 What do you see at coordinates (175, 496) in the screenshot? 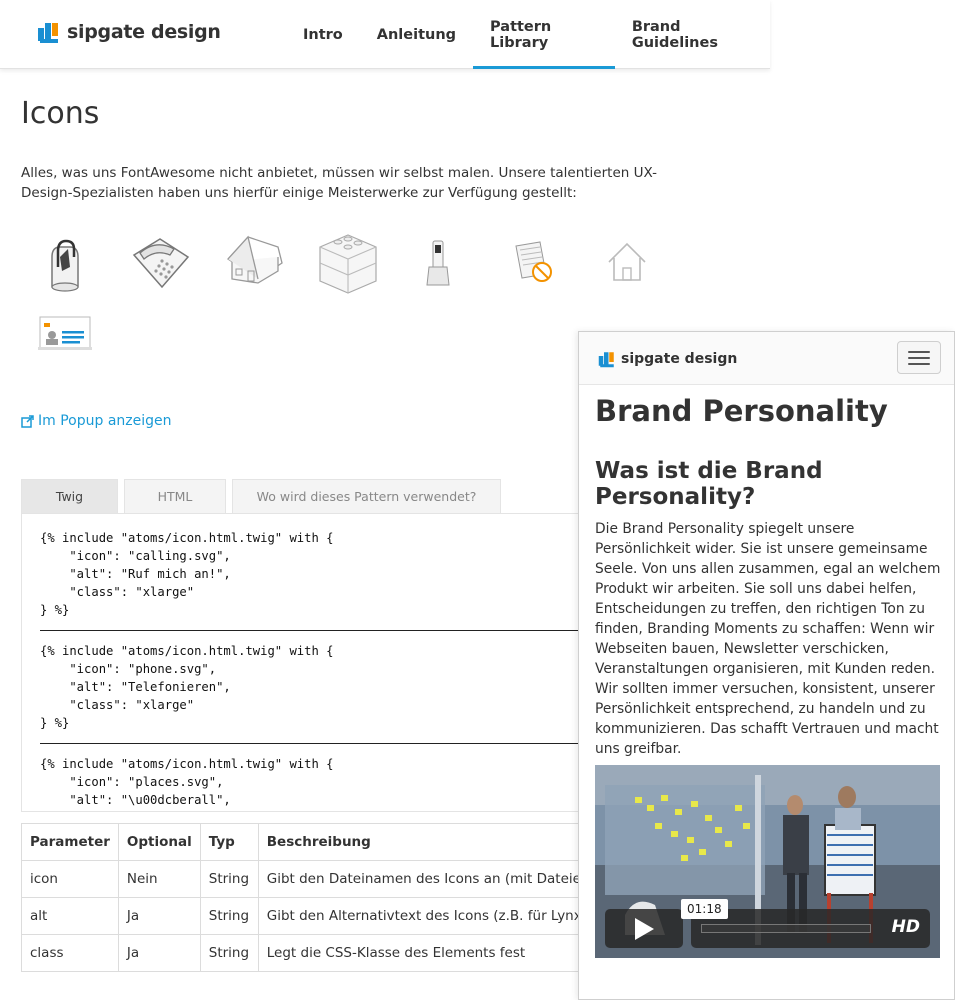
I see `tab-html: HTML` at bounding box center [175, 496].